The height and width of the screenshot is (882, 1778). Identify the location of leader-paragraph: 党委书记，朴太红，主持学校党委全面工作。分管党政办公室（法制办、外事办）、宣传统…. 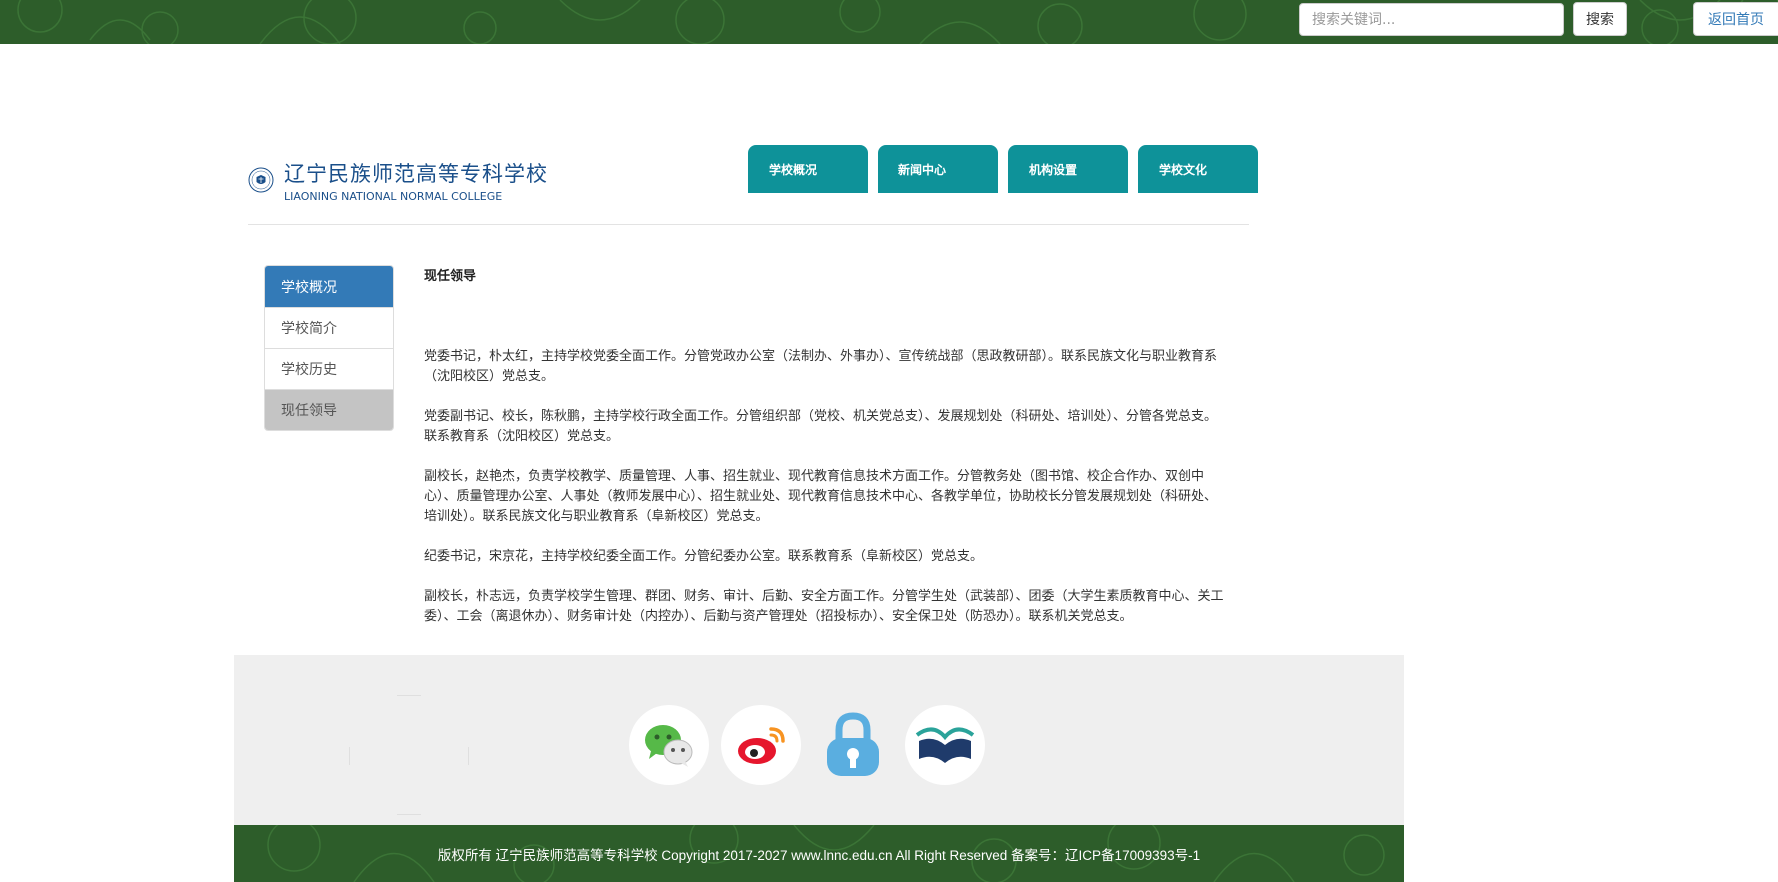
(821, 366).